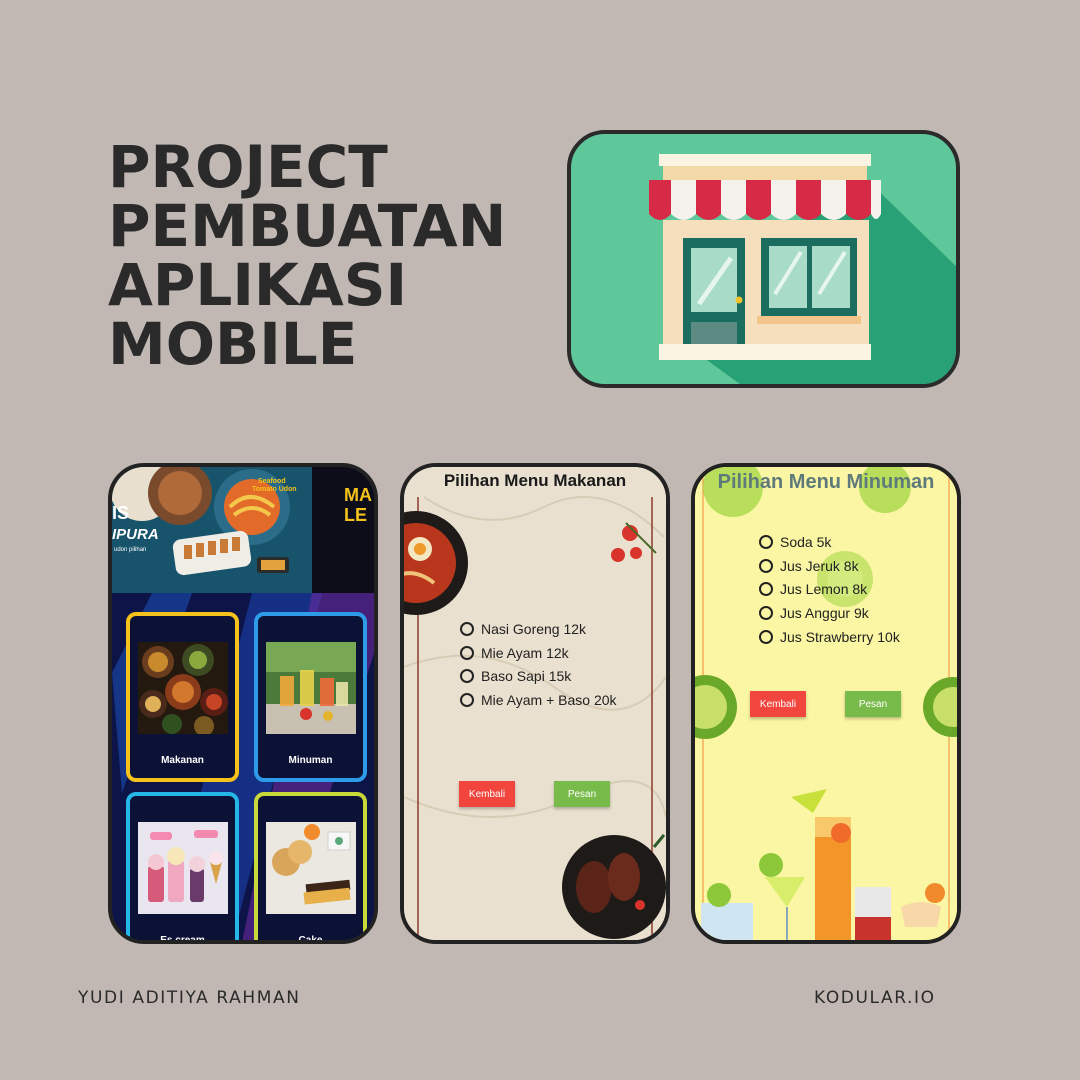 This screenshot has height=1080, width=1080. What do you see at coordinates (538, 700) in the screenshot?
I see `food-option: Mie Ayam + Baso 20k` at bounding box center [538, 700].